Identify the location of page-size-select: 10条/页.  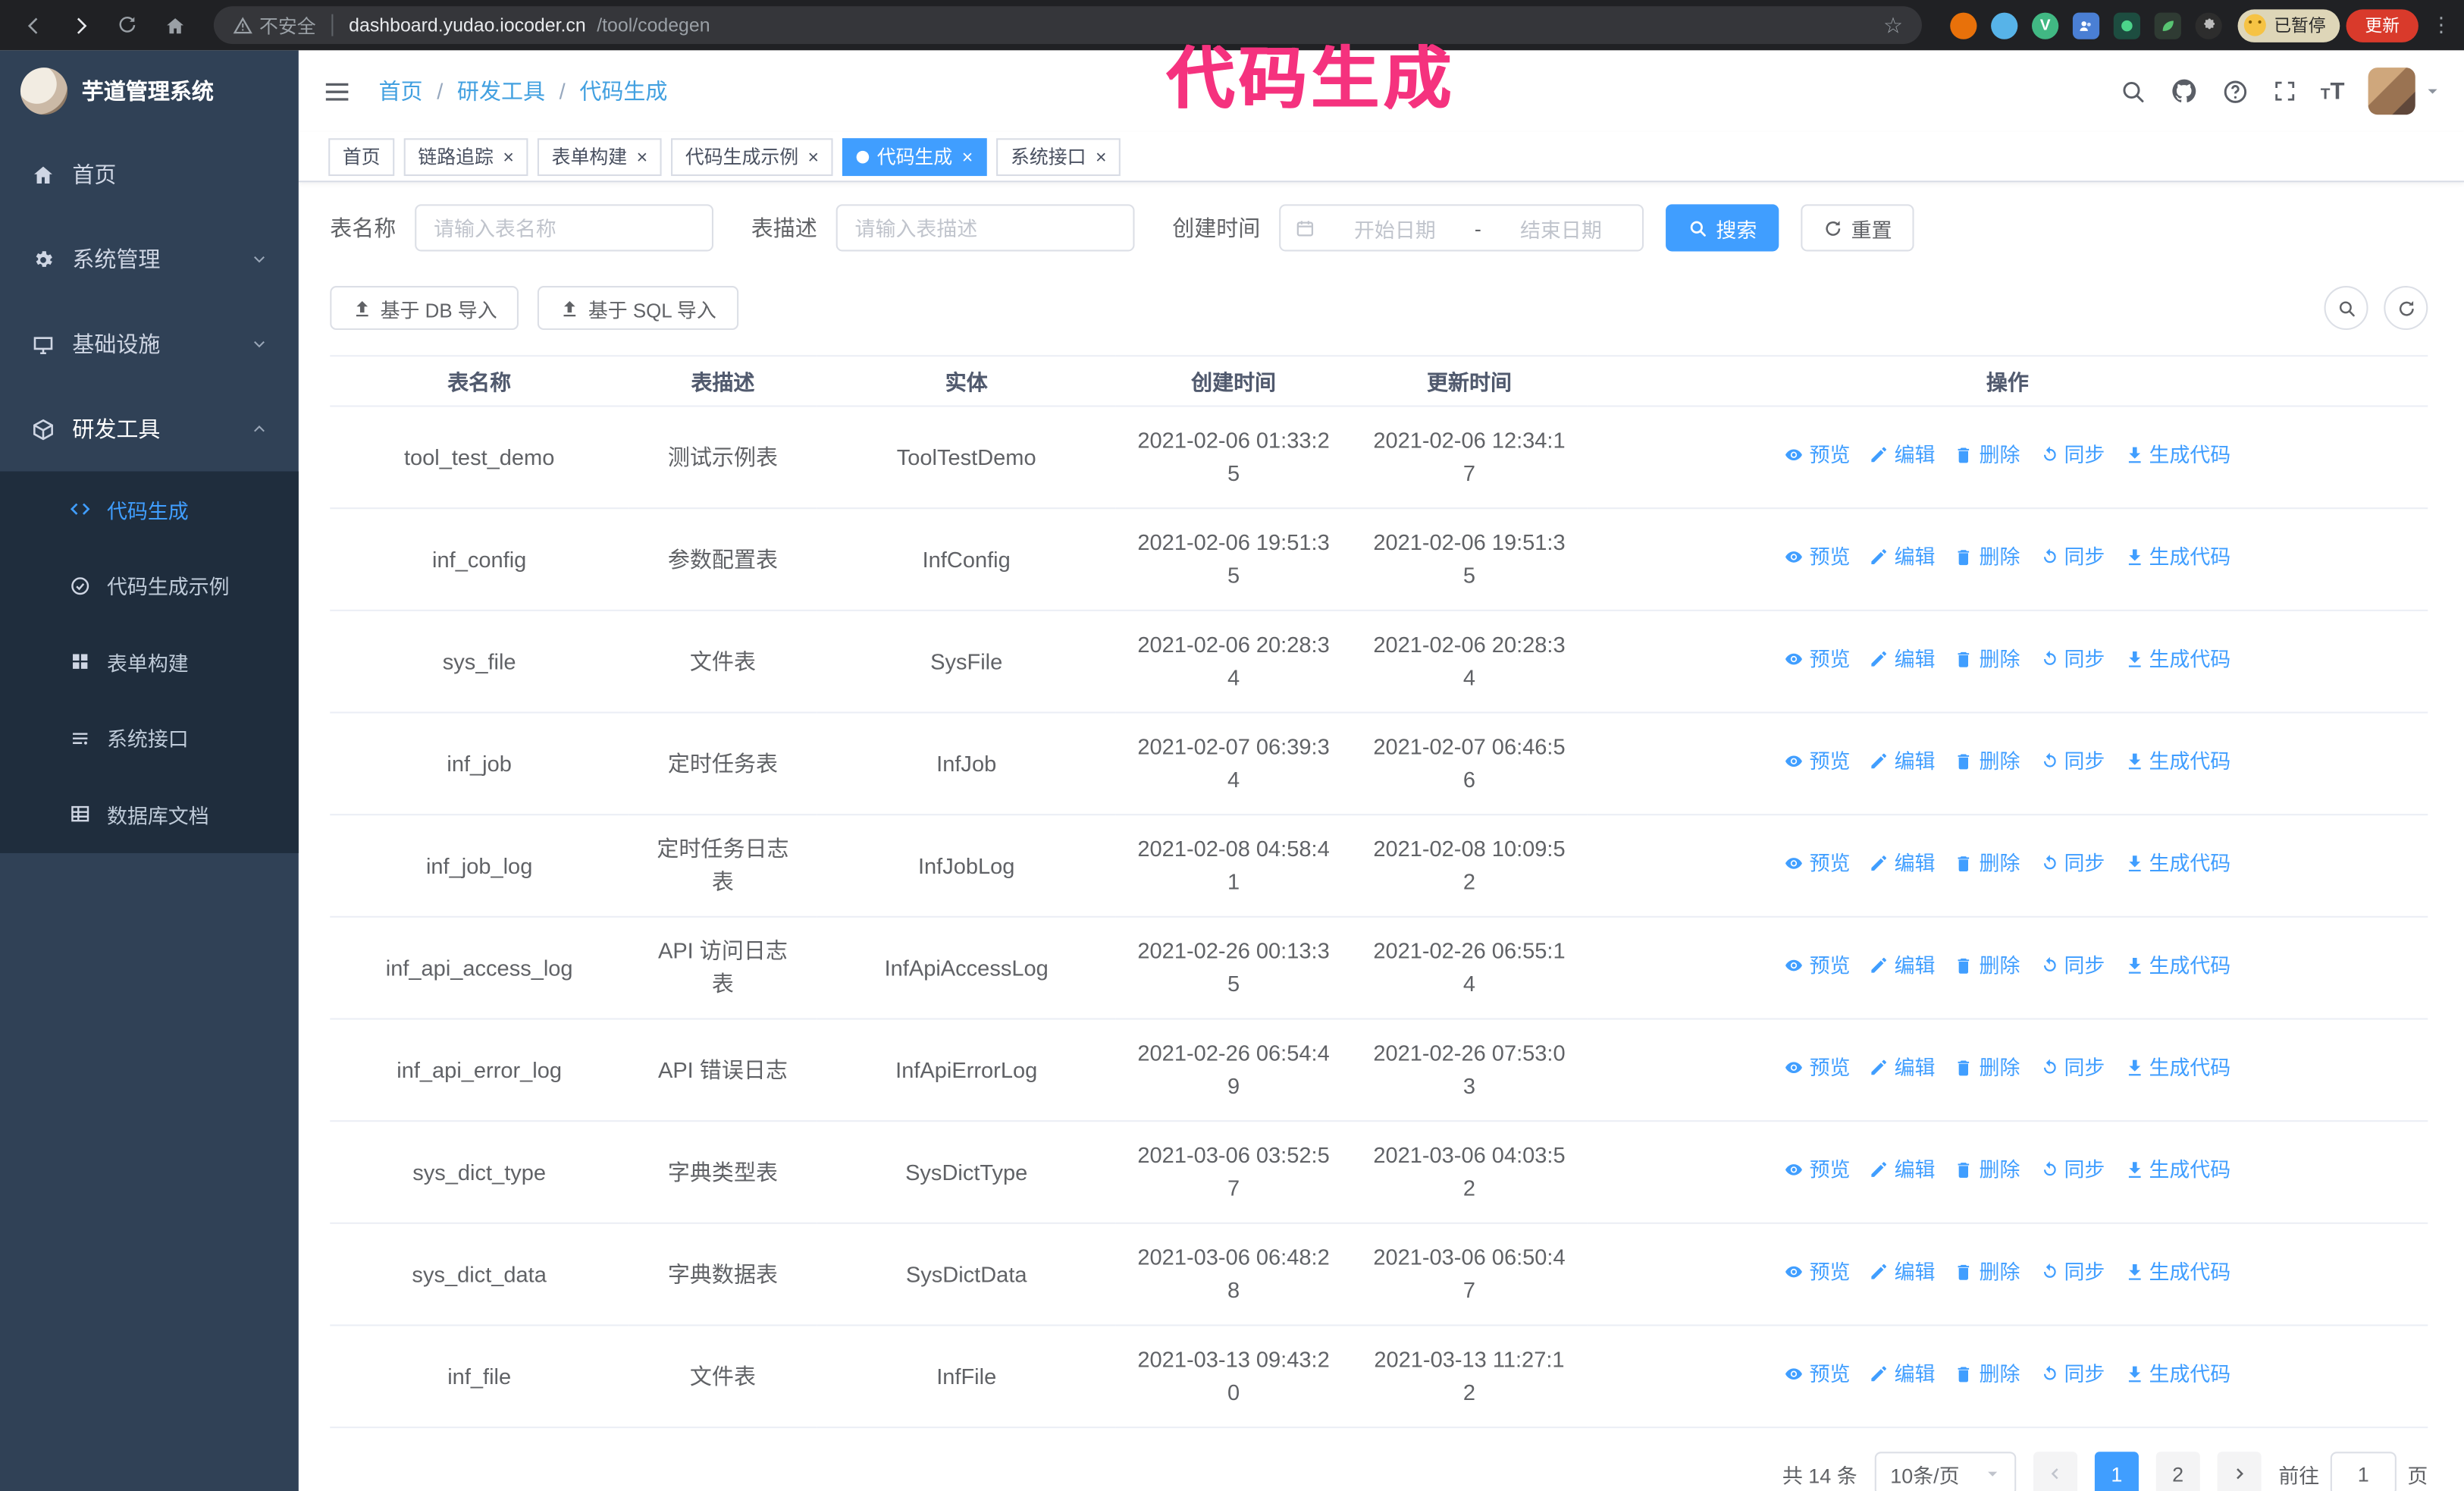
(1946, 1471).